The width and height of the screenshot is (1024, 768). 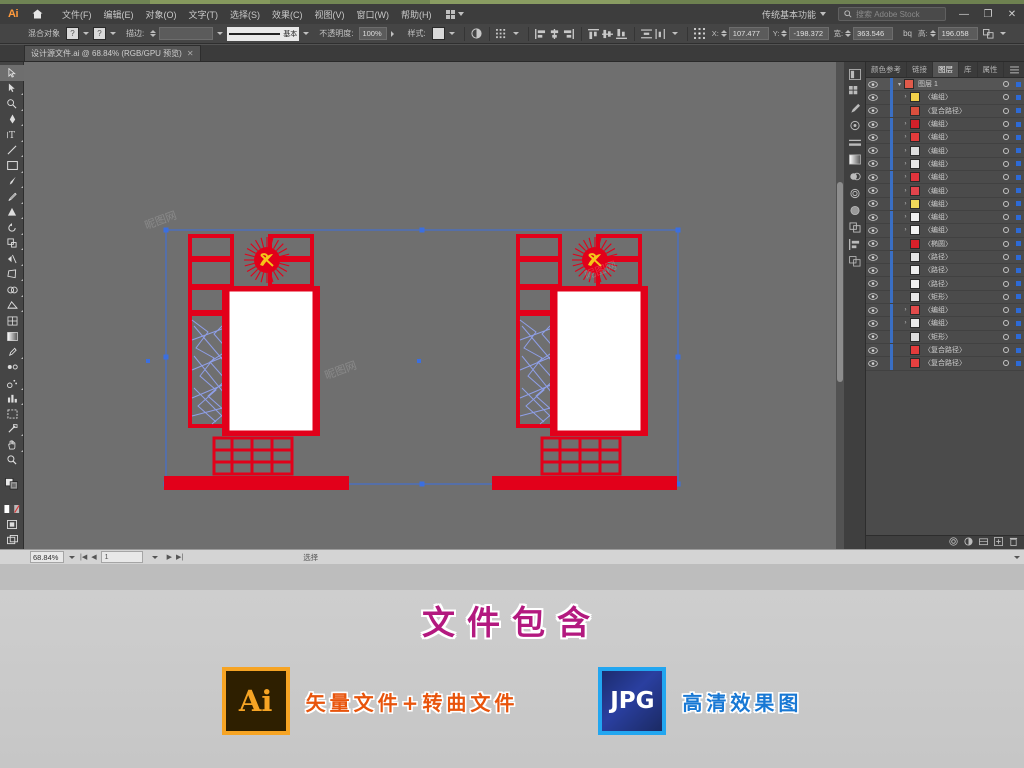 I want to click on screen-mode-button, so click(x=12, y=541).